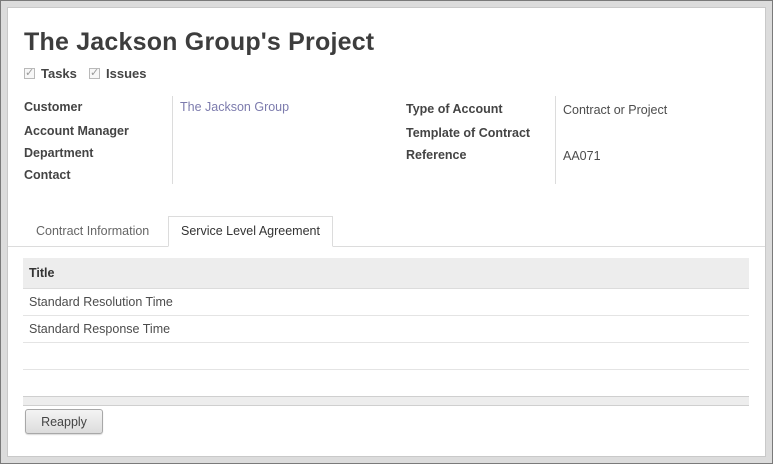 Image resolution: width=773 pixels, height=464 pixels. What do you see at coordinates (199, 42) in the screenshot?
I see `page-title: The Jackson Group's Project` at bounding box center [199, 42].